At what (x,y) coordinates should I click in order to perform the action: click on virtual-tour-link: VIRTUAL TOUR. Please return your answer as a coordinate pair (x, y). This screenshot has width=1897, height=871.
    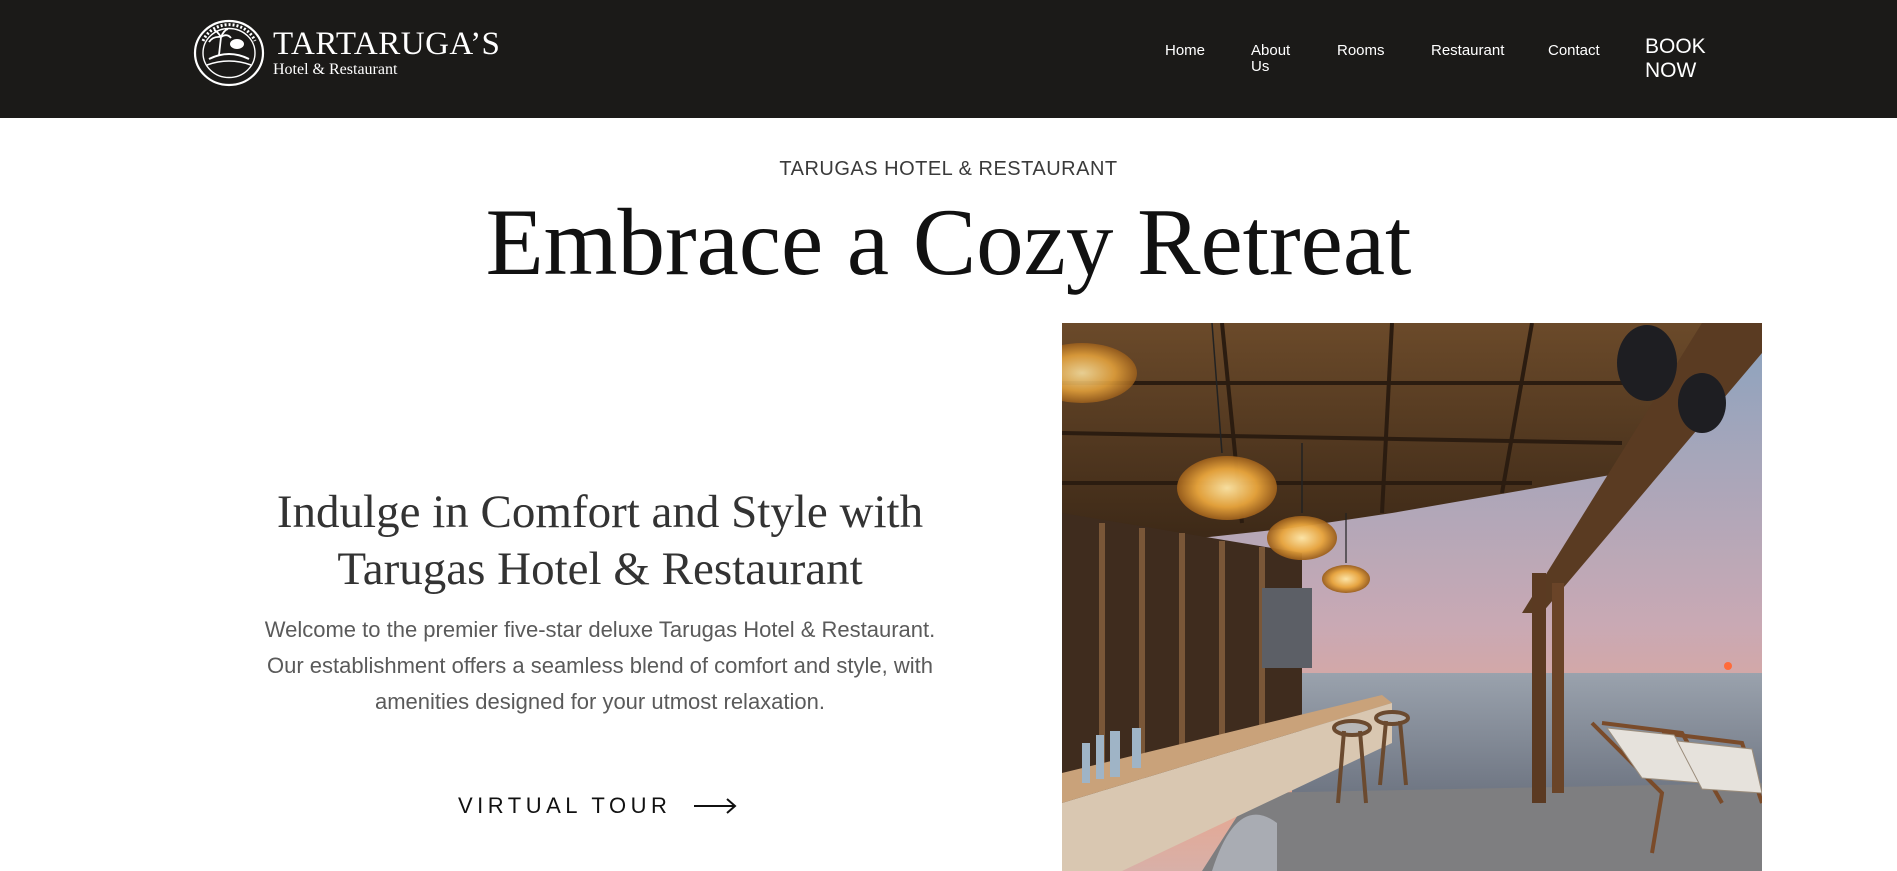
    Looking at the image, I should click on (597, 806).